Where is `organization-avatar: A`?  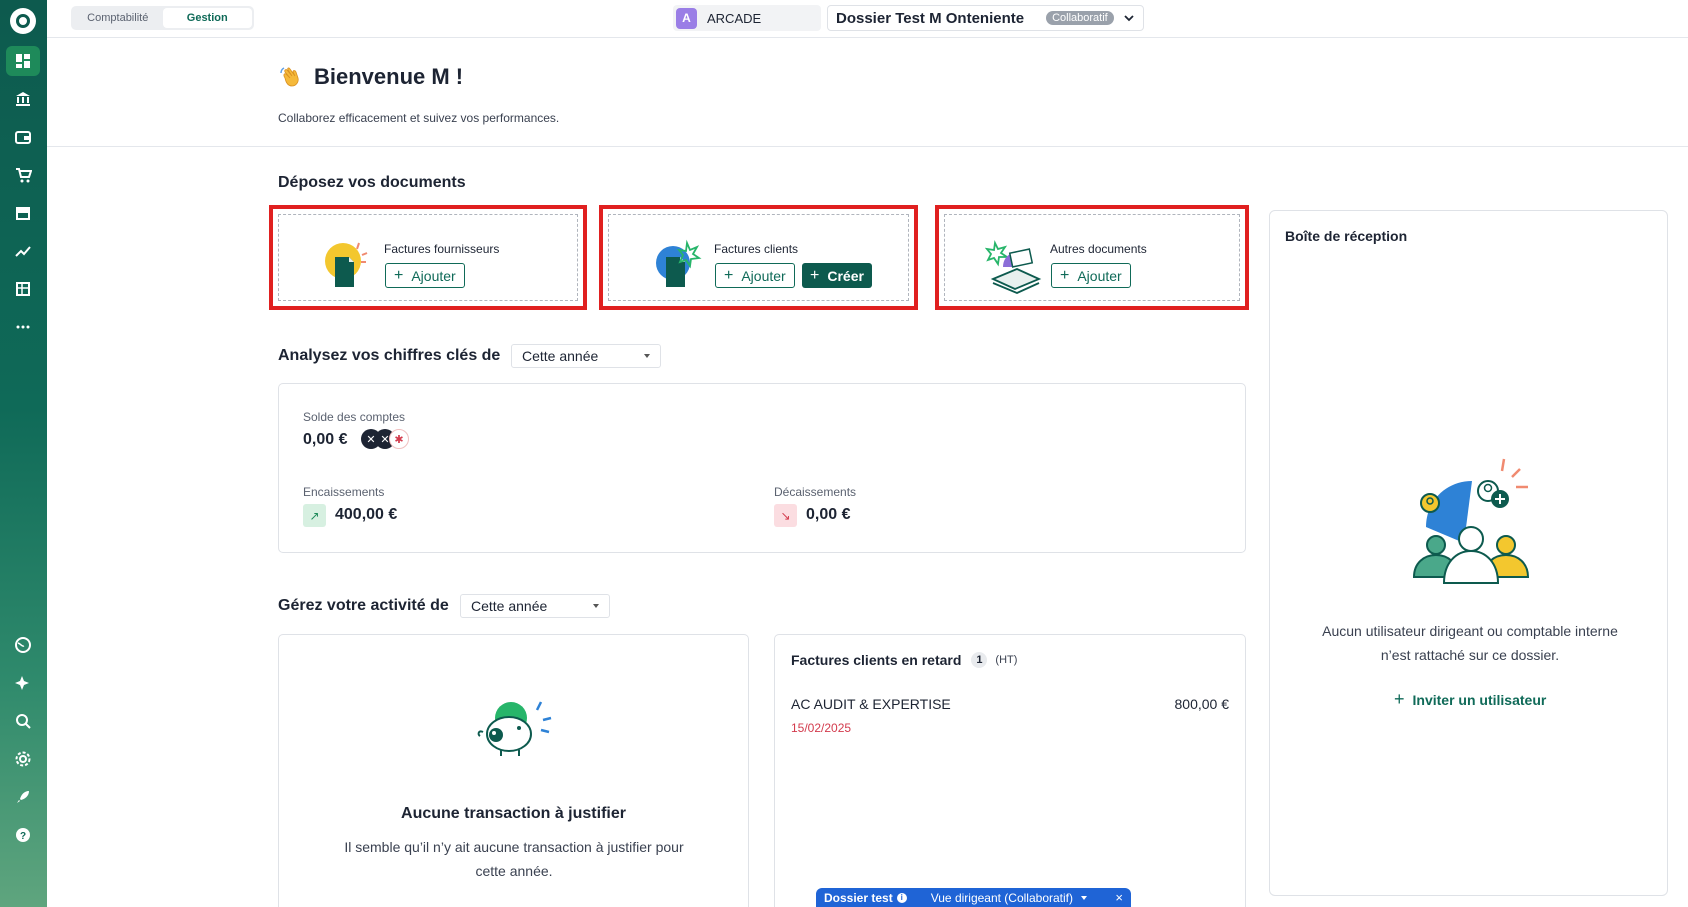
organization-avatar: A is located at coordinates (686, 18).